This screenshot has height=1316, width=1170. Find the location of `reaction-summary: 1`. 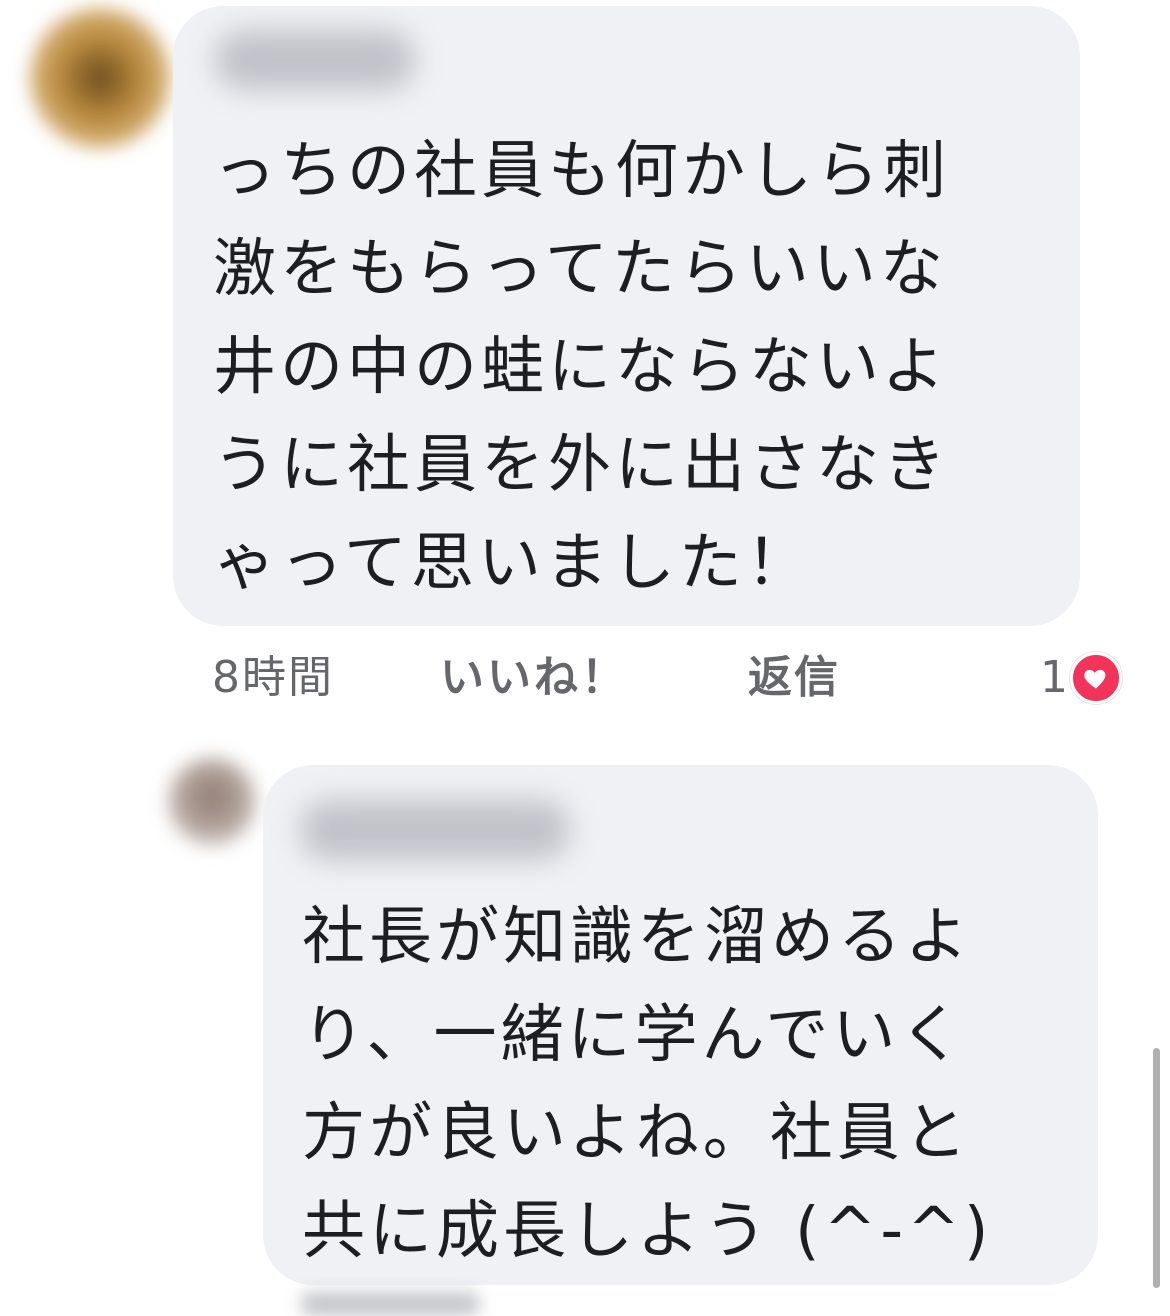

reaction-summary: 1 is located at coordinates (1081, 678).